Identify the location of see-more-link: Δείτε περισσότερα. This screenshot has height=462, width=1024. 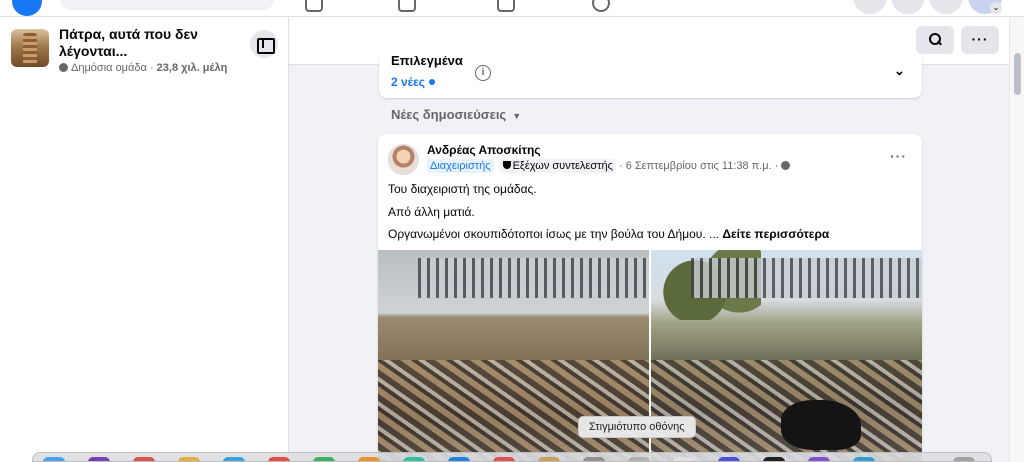
(775, 234).